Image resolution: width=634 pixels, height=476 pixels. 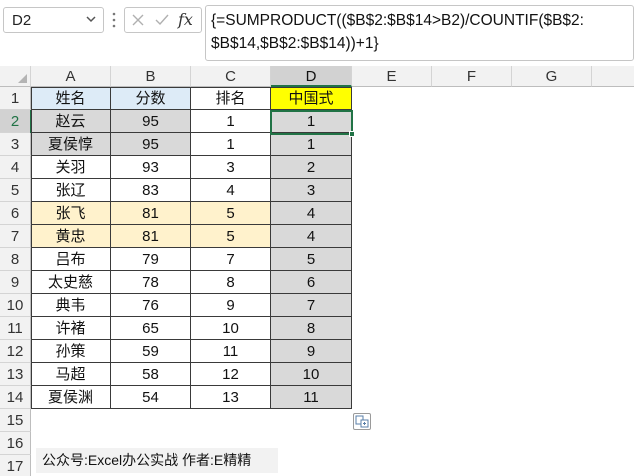 What do you see at coordinates (71, 144) in the screenshot?
I see `table-cell: 夏侯惇` at bounding box center [71, 144].